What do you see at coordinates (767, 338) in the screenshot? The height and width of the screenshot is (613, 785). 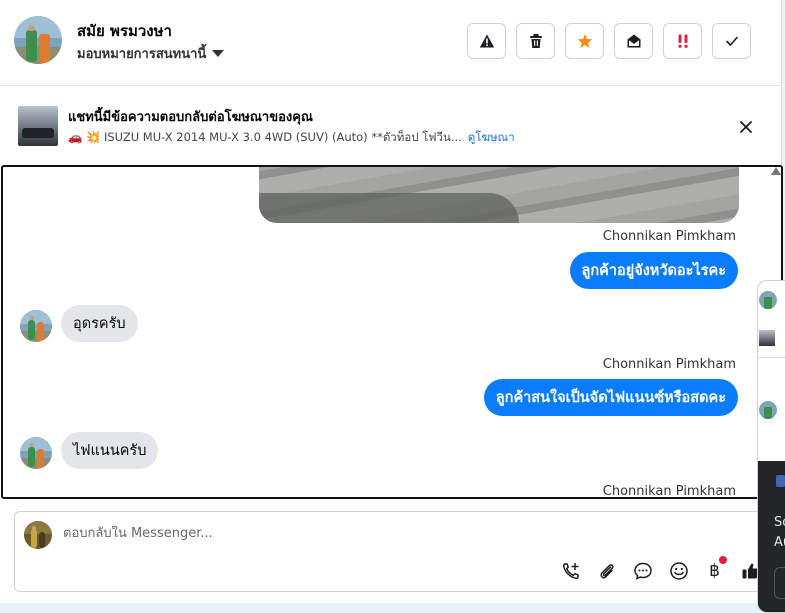 I see `side-ad-thumbnail` at bounding box center [767, 338].